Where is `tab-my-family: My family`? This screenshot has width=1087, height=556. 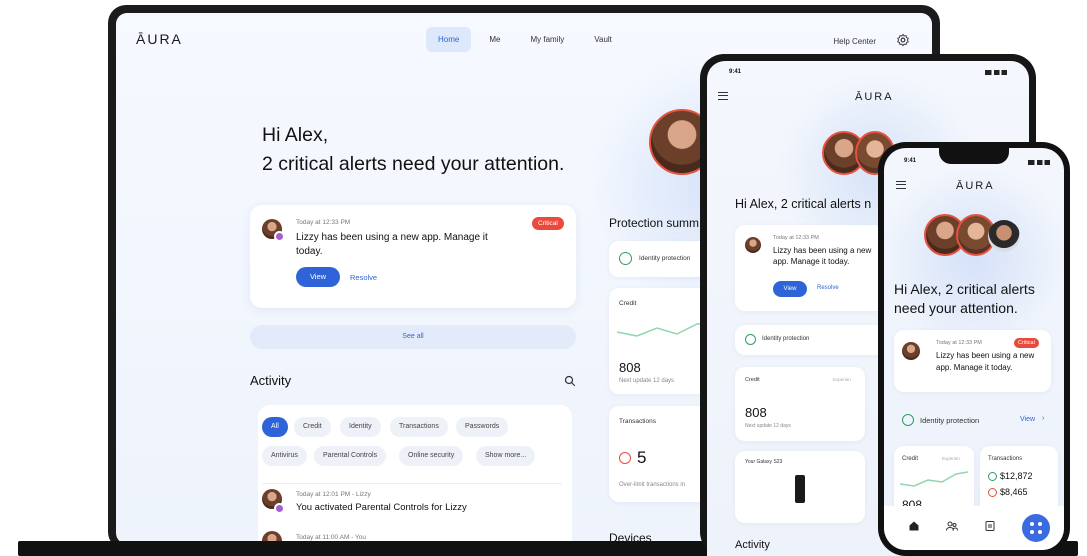
tab-my-family: My family is located at coordinates (547, 39).